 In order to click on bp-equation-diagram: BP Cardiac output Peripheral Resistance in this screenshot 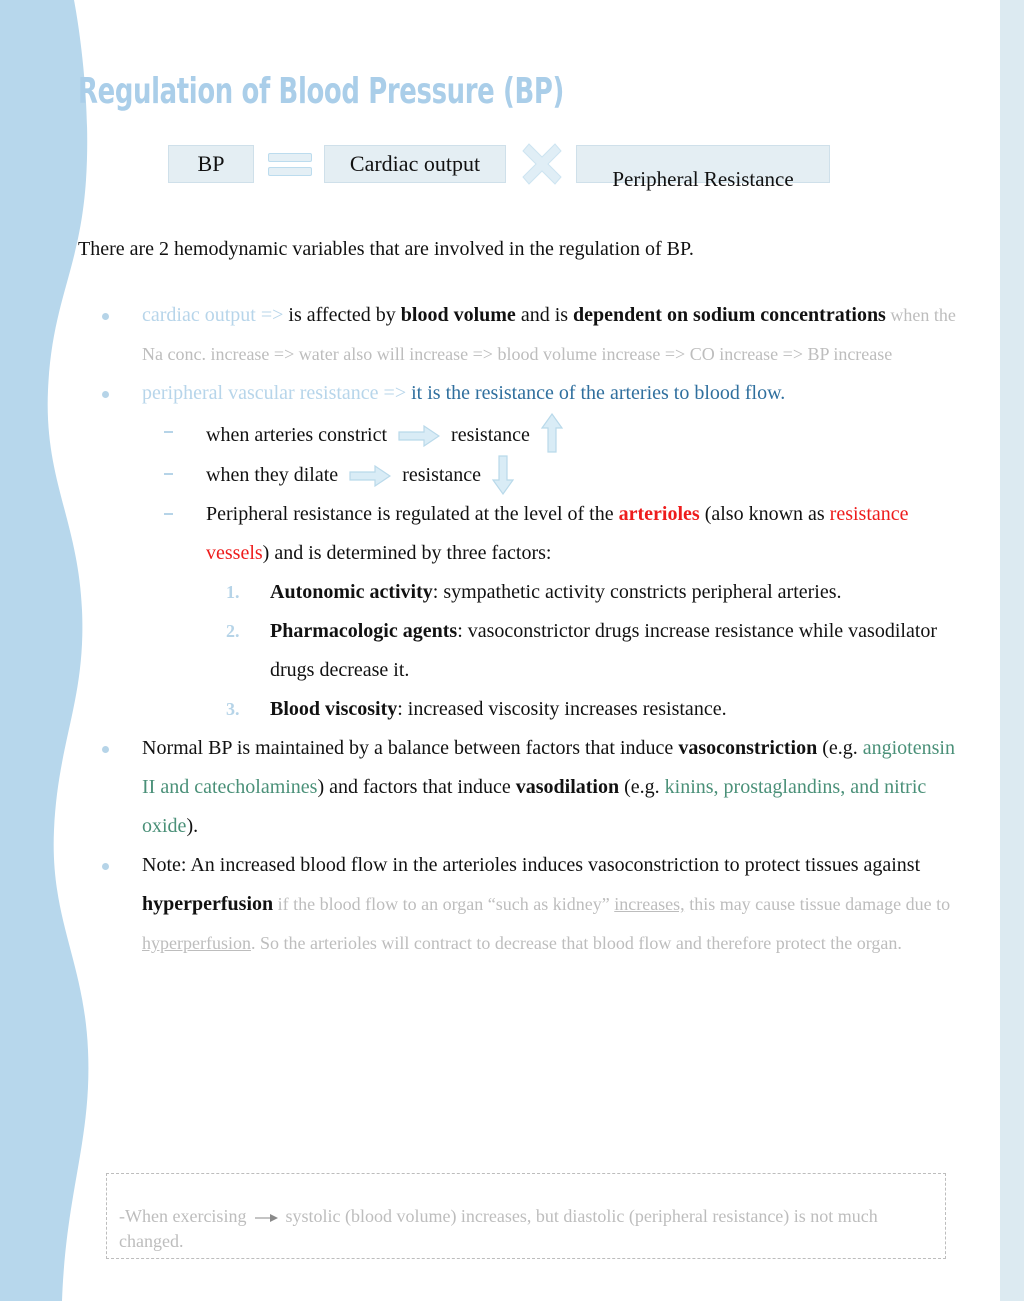, I will do `click(518, 169)`.